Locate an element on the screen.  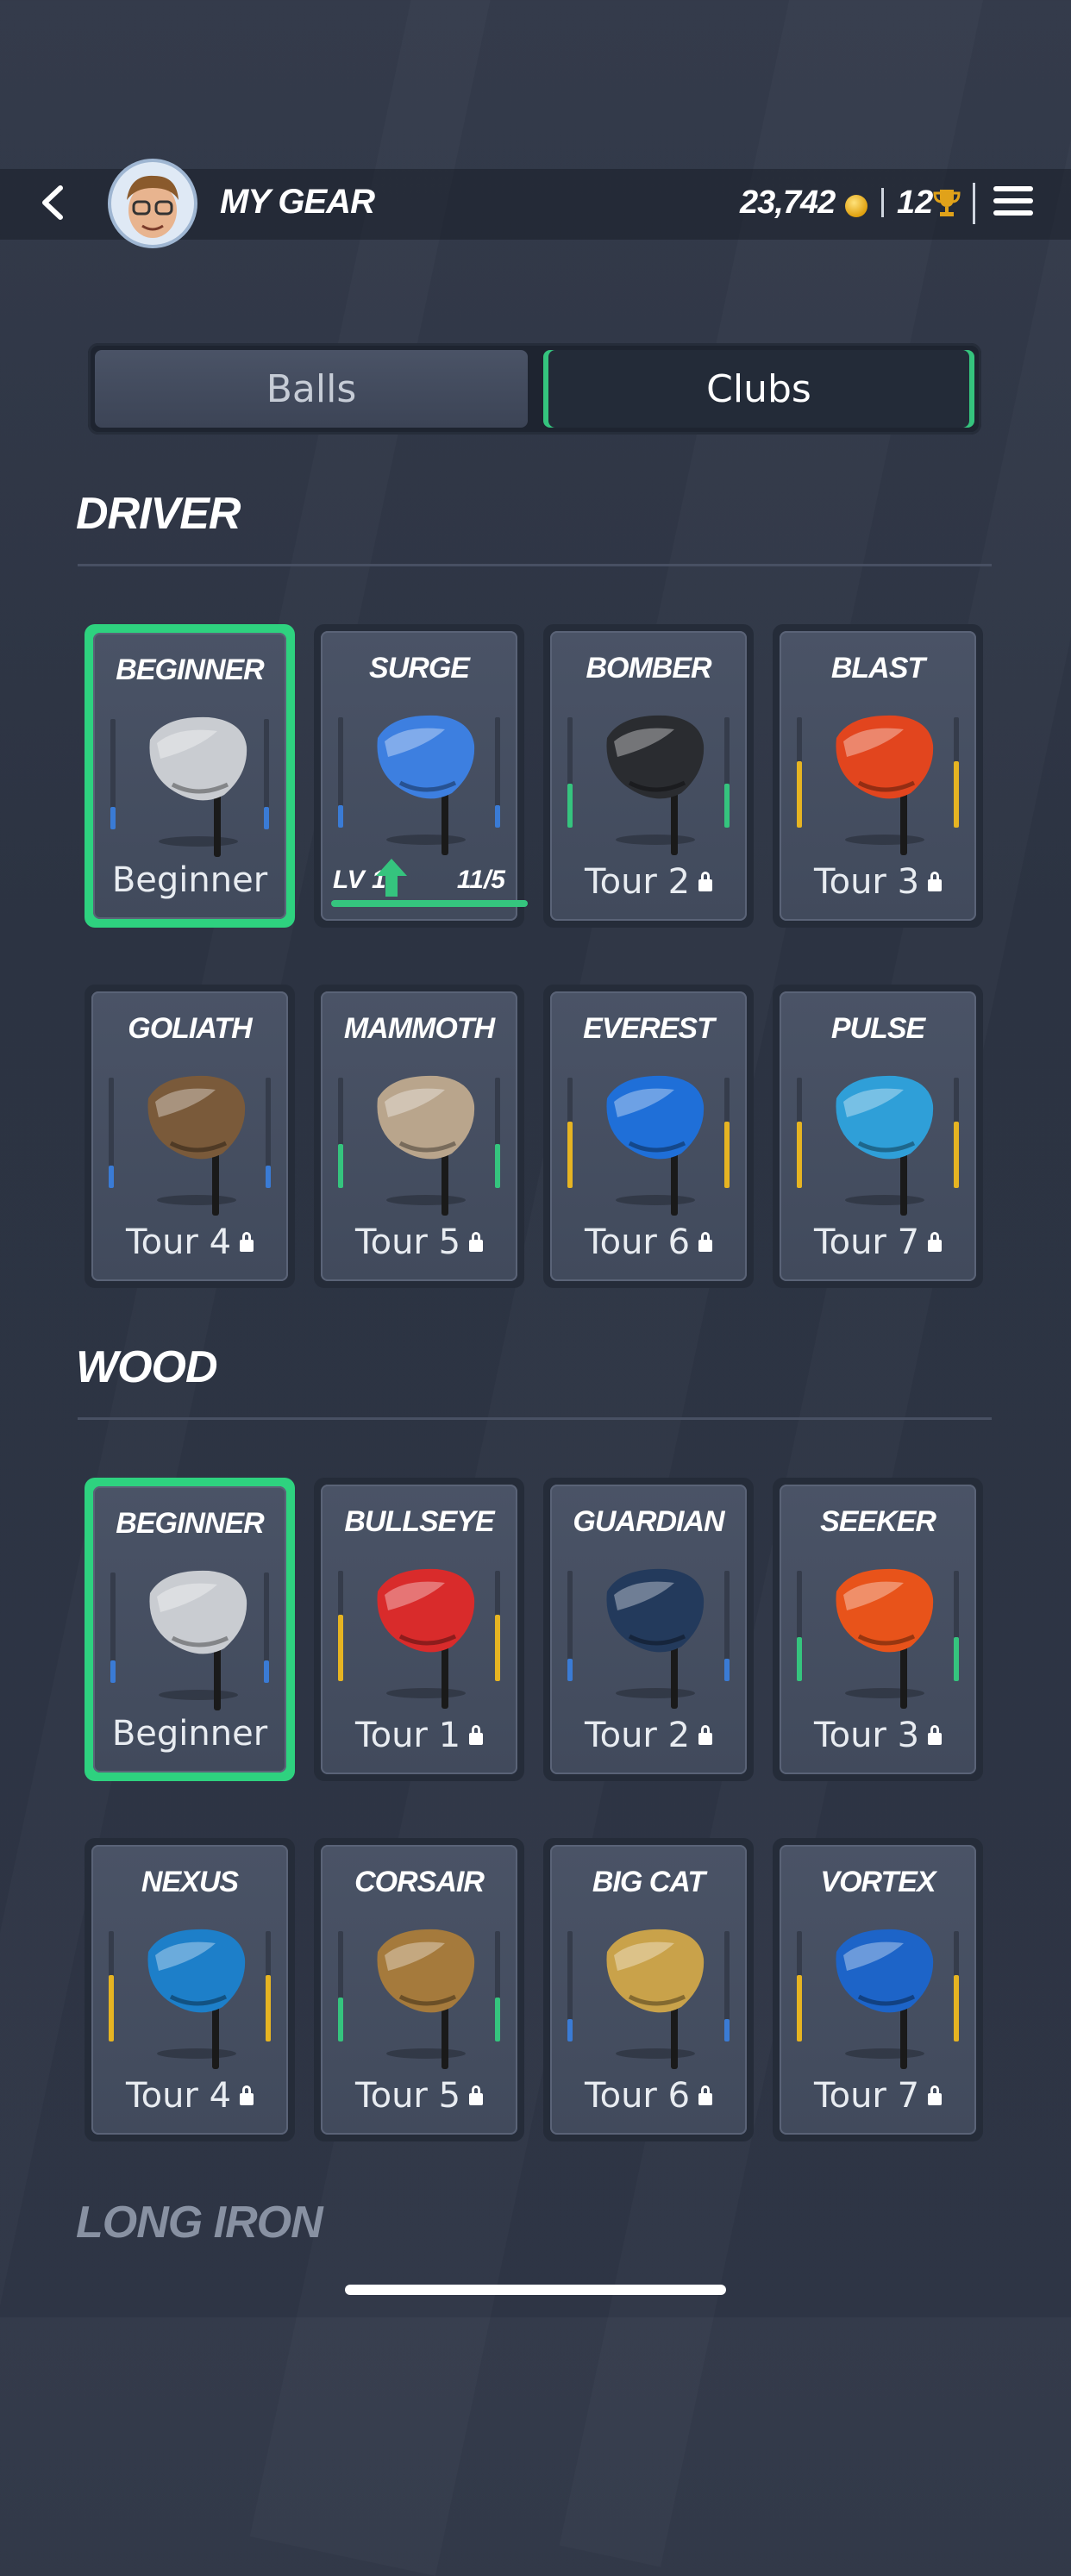
club-card: GUARDIAN Tour 2 is located at coordinates (648, 1630).